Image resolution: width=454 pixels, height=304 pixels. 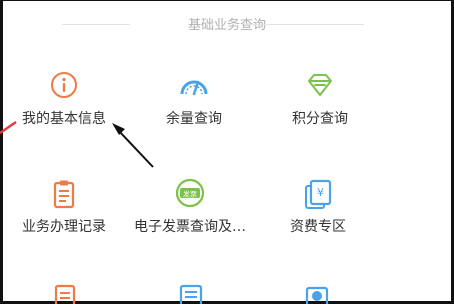 I want to click on invoice-badge-text: 发票, so click(x=190, y=194).